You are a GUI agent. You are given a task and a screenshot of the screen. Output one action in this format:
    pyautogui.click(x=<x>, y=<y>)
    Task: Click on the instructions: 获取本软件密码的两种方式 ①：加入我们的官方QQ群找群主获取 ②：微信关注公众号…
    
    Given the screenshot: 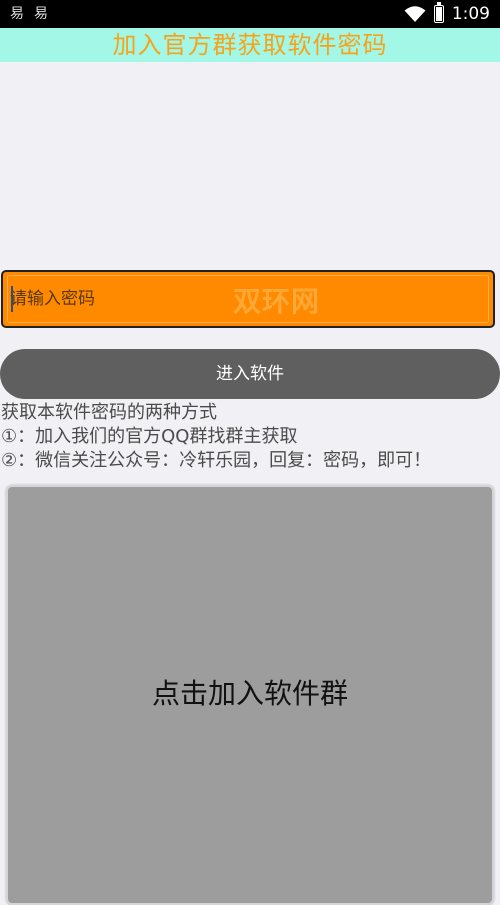 What is the action you would take?
    pyautogui.click(x=250, y=437)
    